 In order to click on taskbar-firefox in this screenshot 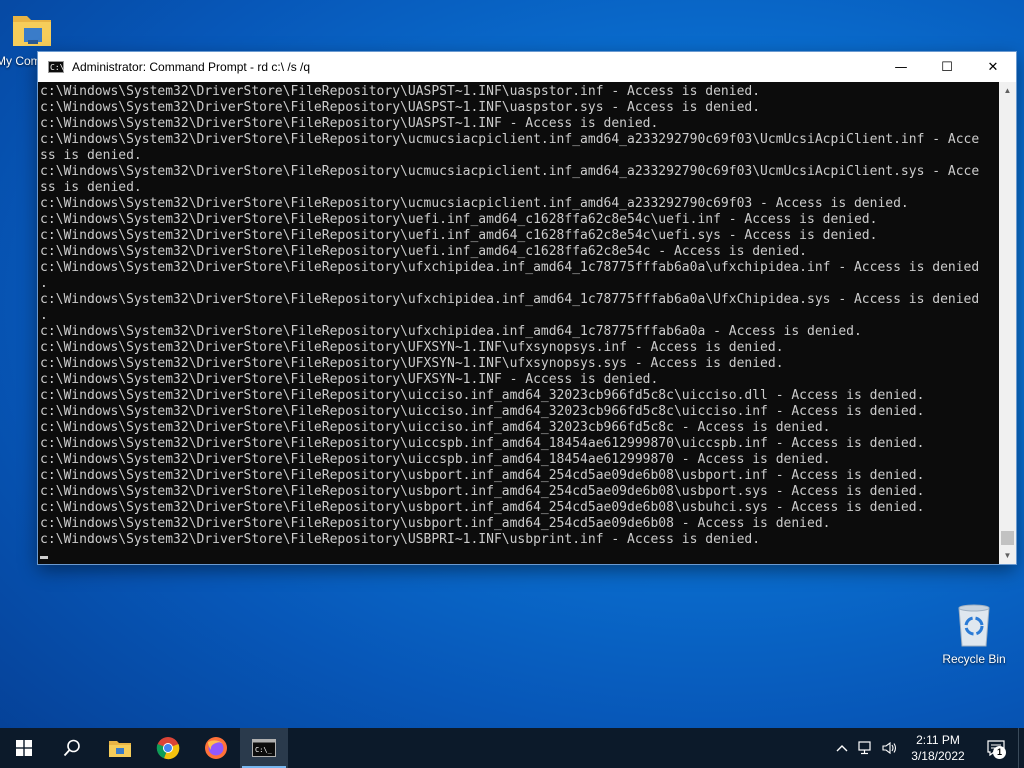, I will do `click(216, 748)`.